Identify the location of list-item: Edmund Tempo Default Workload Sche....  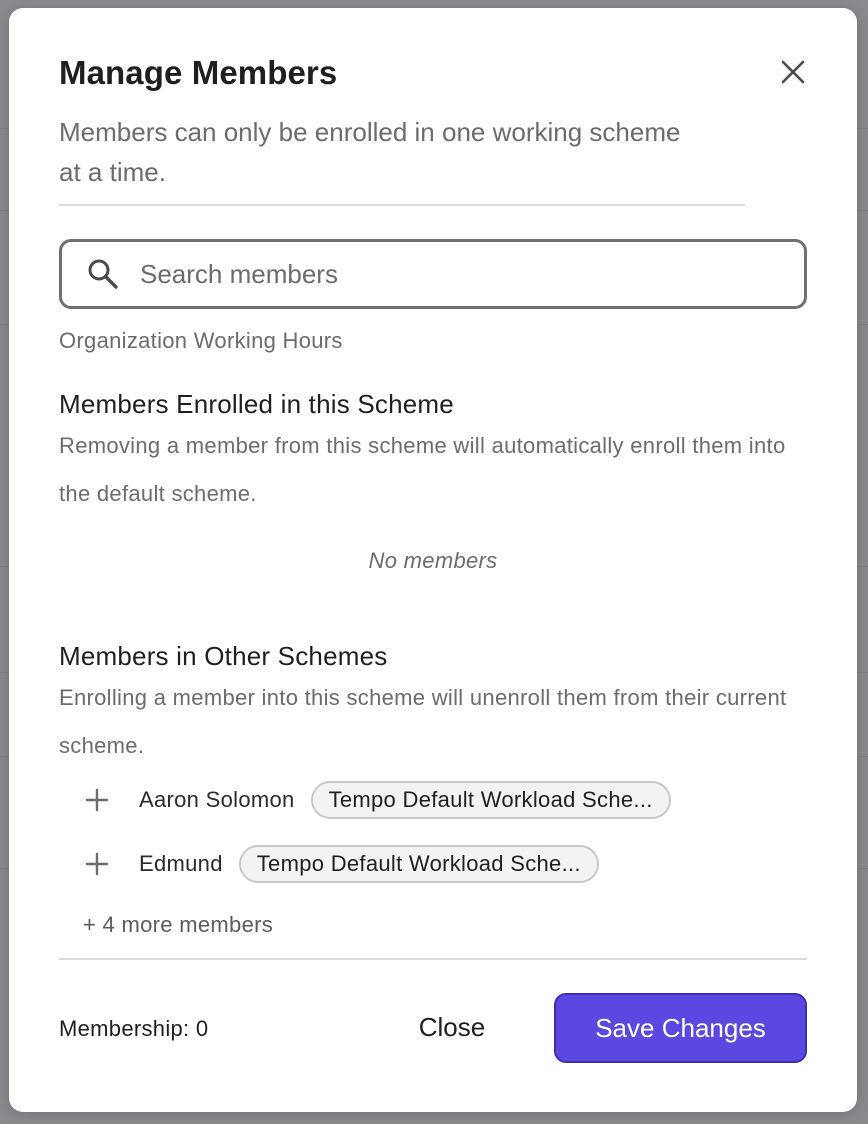
(341, 864).